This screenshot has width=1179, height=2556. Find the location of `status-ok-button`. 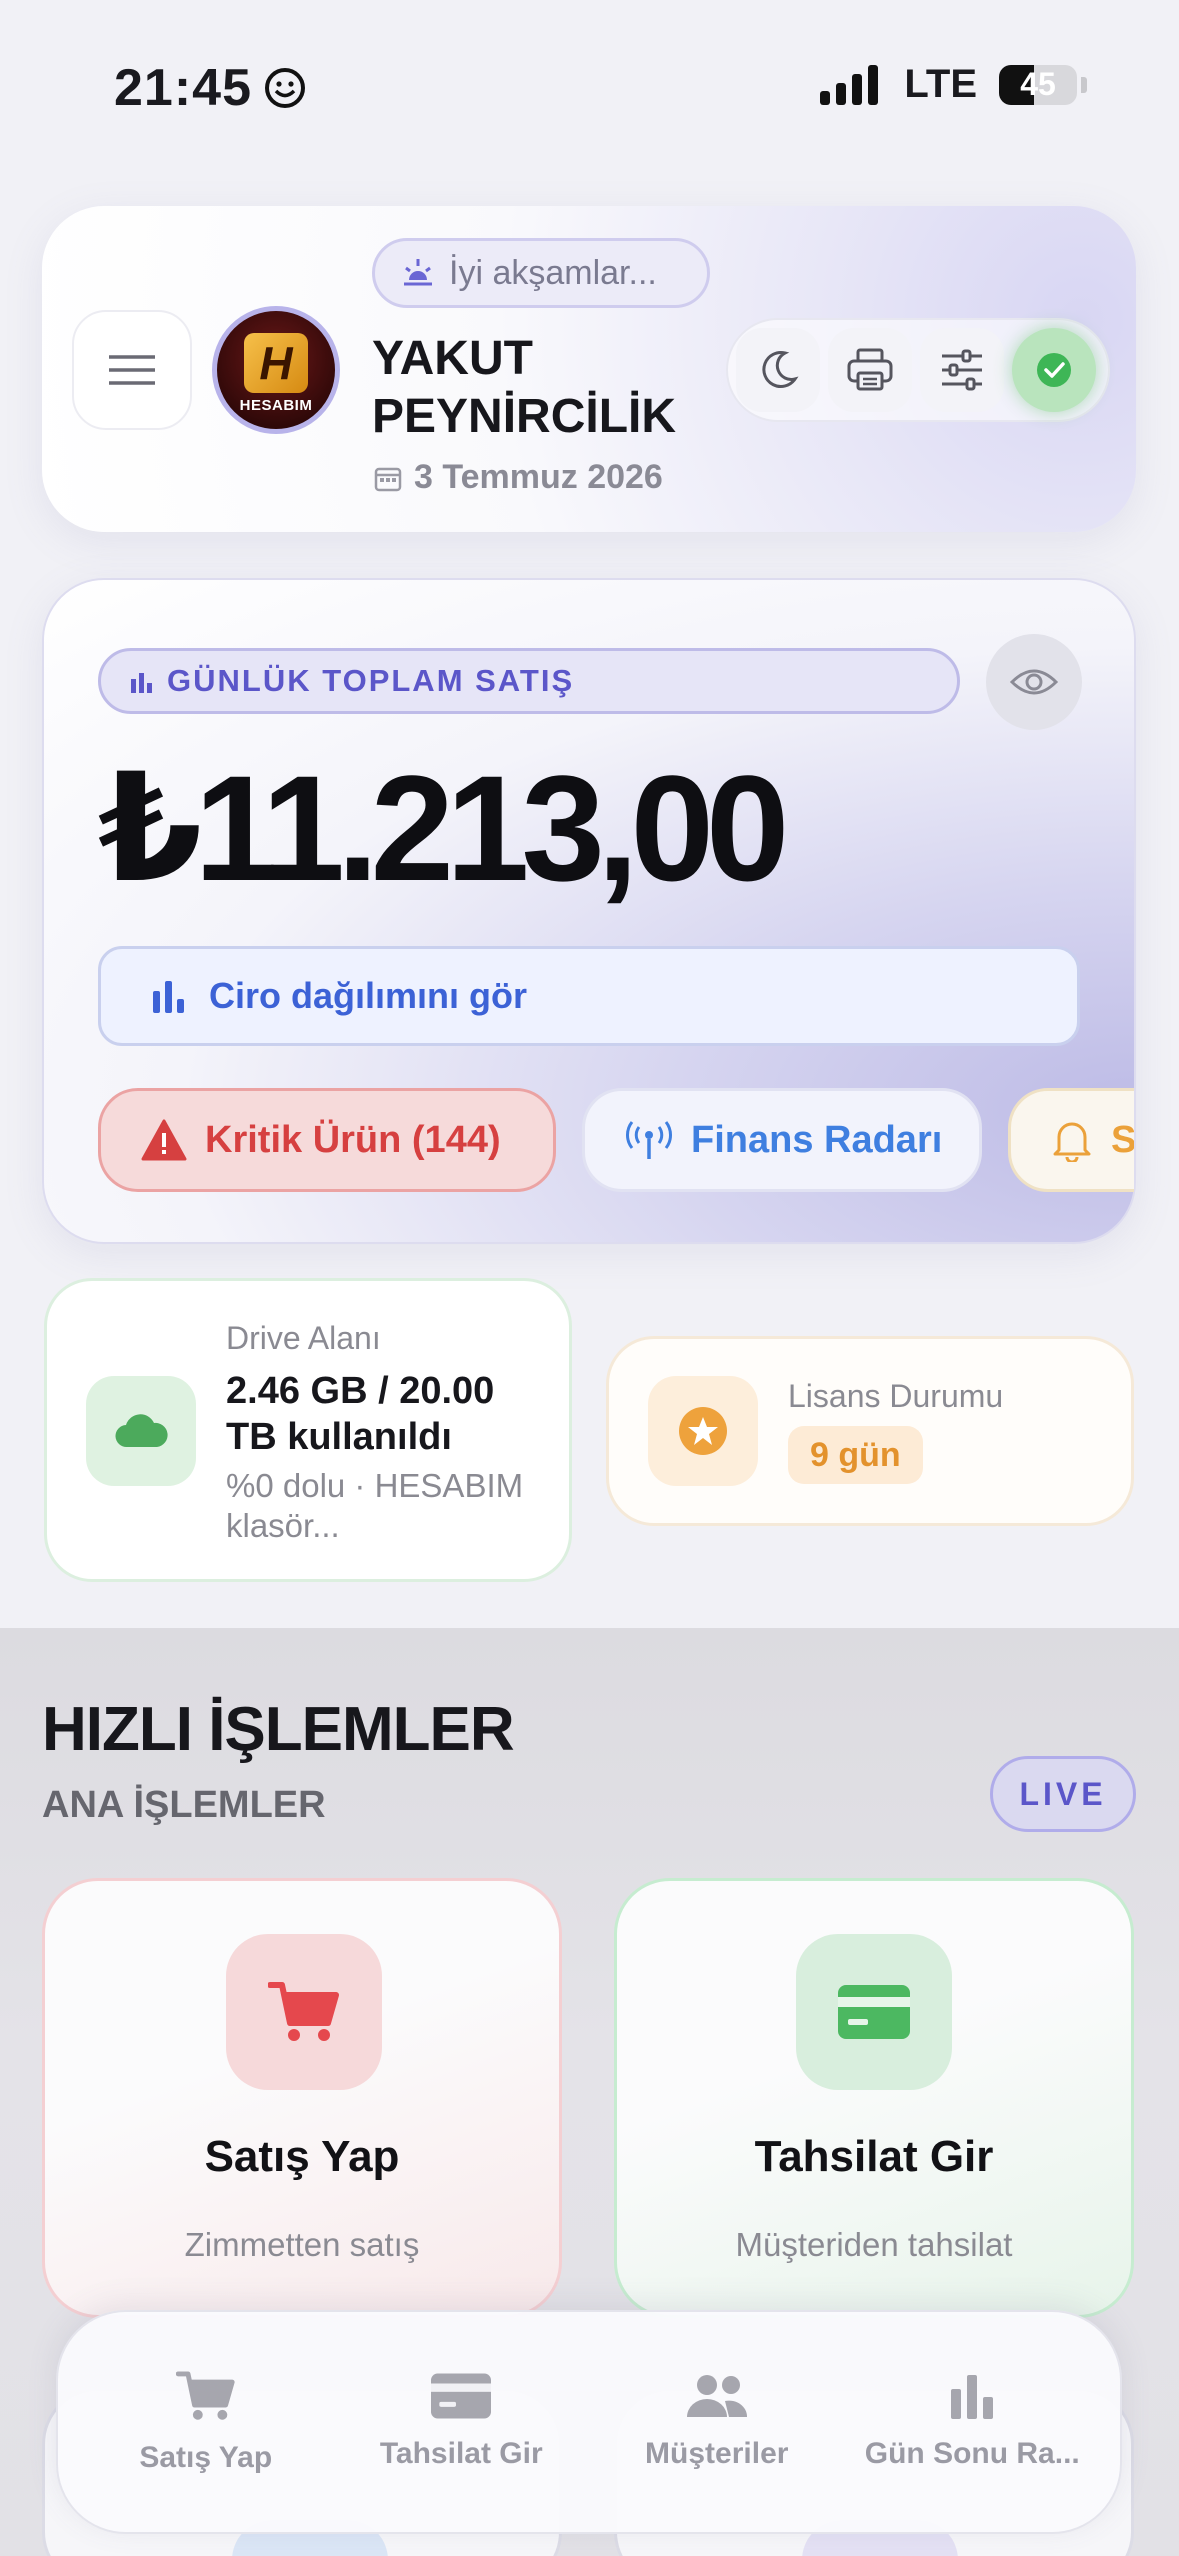

status-ok-button is located at coordinates (1054, 370).